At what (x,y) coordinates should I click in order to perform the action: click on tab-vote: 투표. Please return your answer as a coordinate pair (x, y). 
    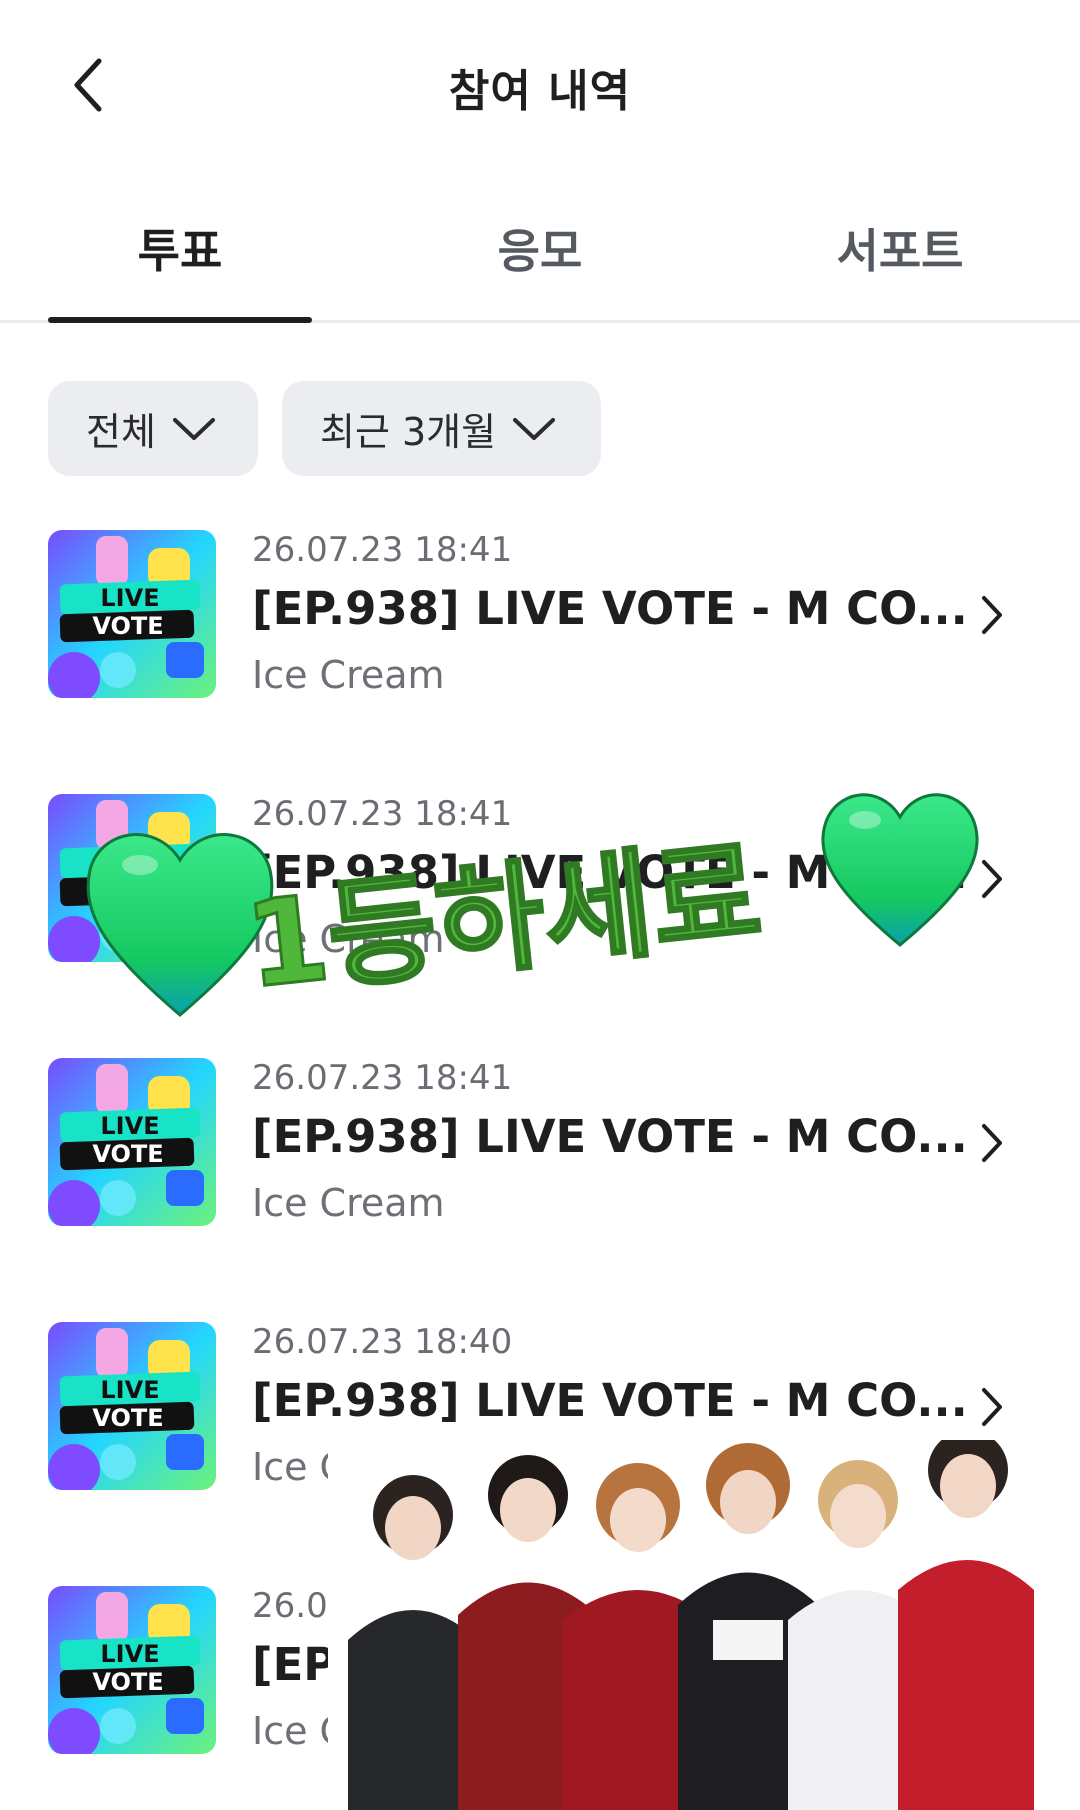
    Looking at the image, I should click on (180, 248).